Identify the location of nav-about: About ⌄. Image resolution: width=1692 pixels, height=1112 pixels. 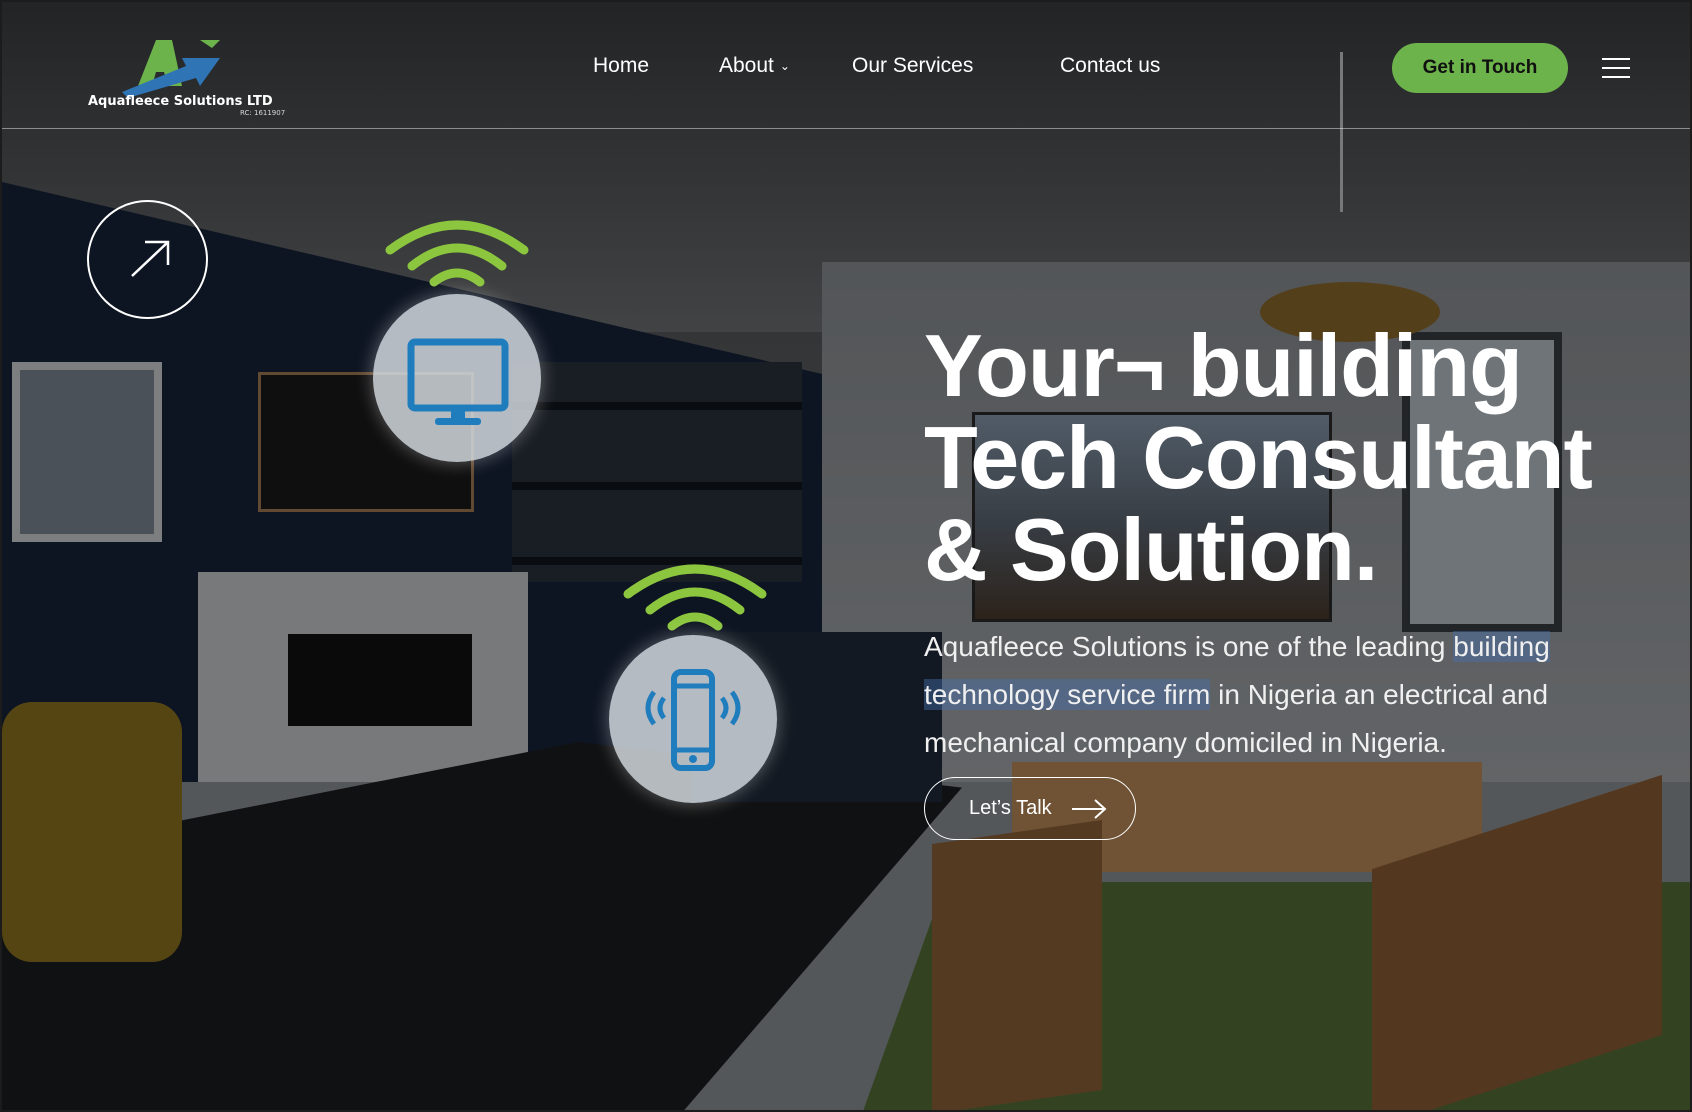
(754, 66).